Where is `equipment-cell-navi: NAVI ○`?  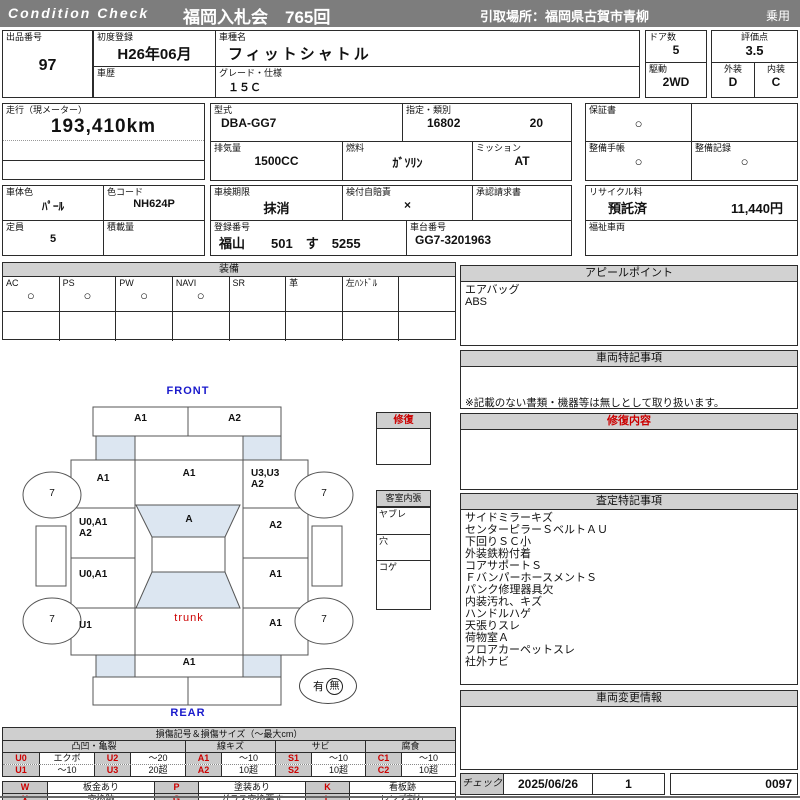 equipment-cell-navi: NAVI ○ is located at coordinates (200, 294).